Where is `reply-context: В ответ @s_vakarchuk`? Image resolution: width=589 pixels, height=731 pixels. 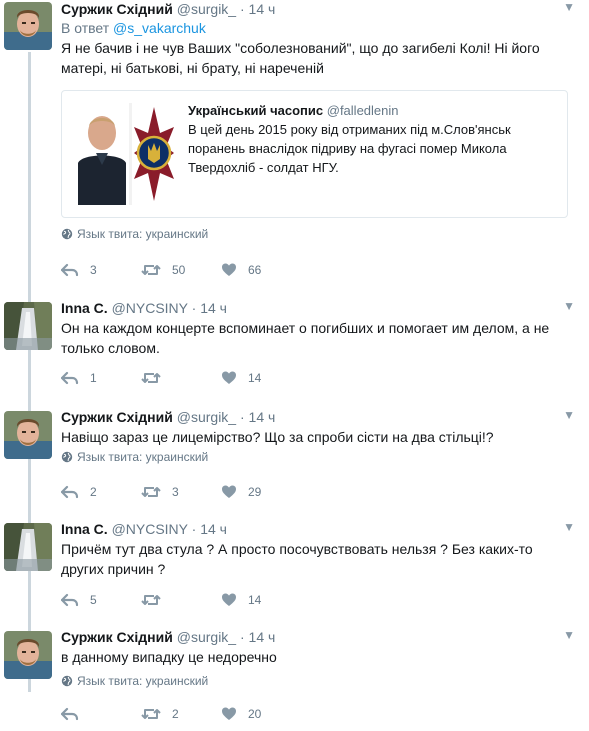
reply-context: В ответ @s_vakarchuk is located at coordinates (318, 28).